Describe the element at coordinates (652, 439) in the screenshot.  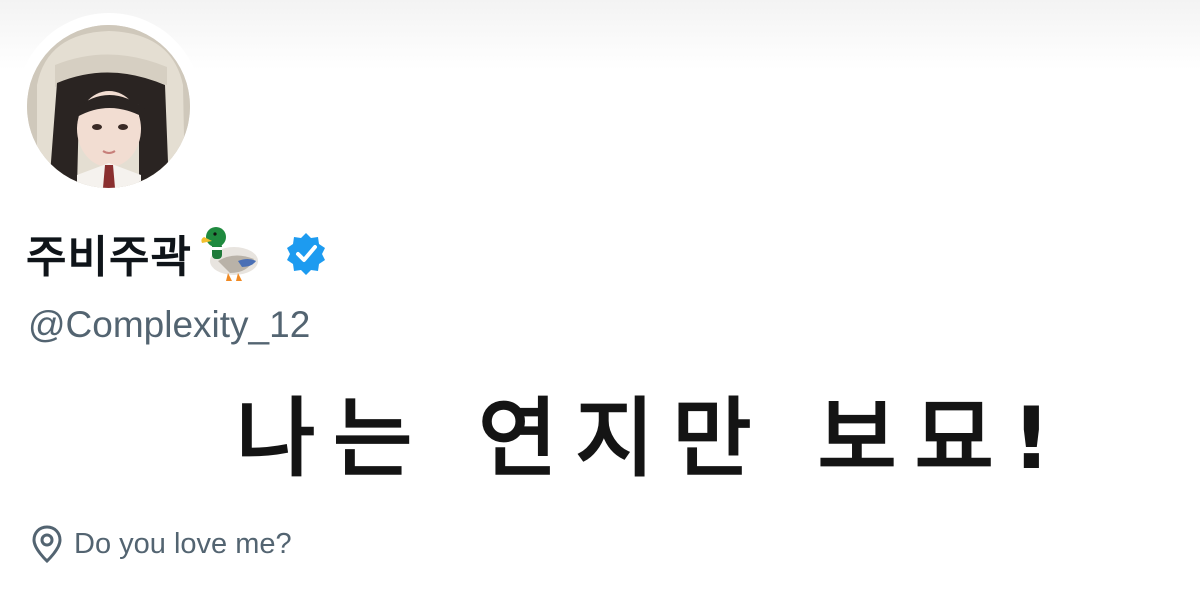
I see `bio-text: 나는 연지만 보묘!` at that location.